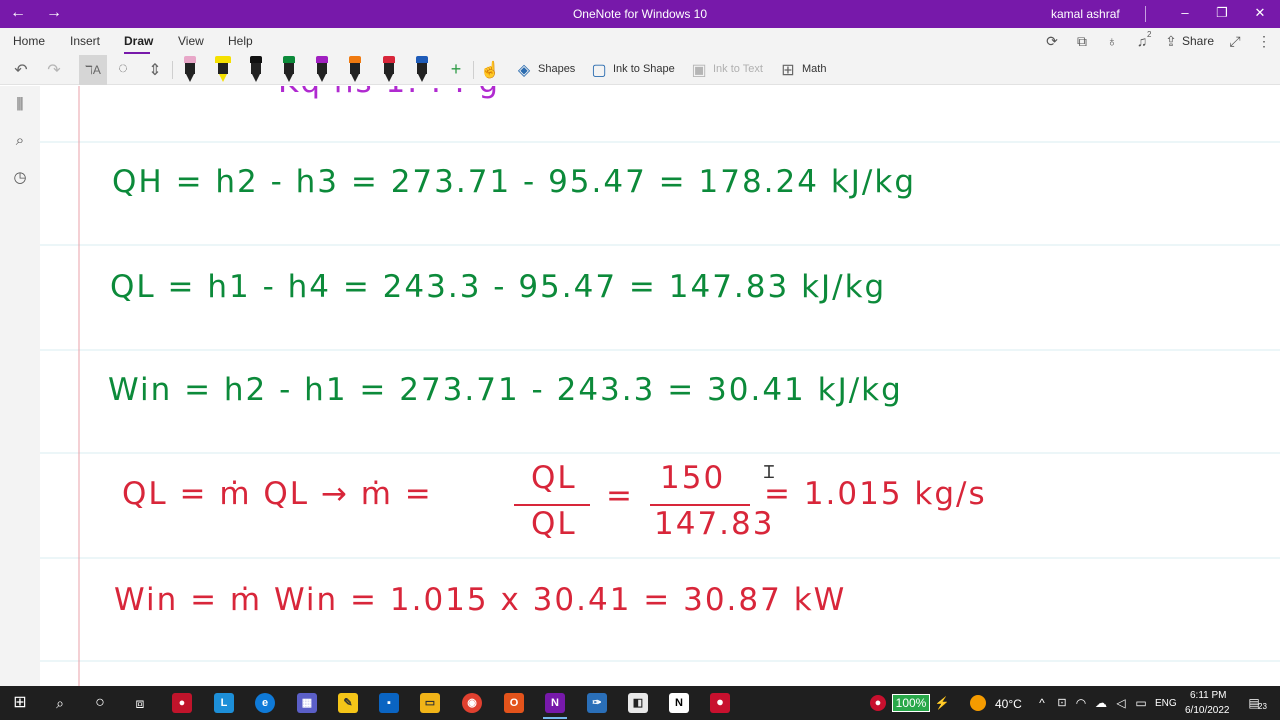  I want to click on share-icon: ⇪, so click(1171, 41).